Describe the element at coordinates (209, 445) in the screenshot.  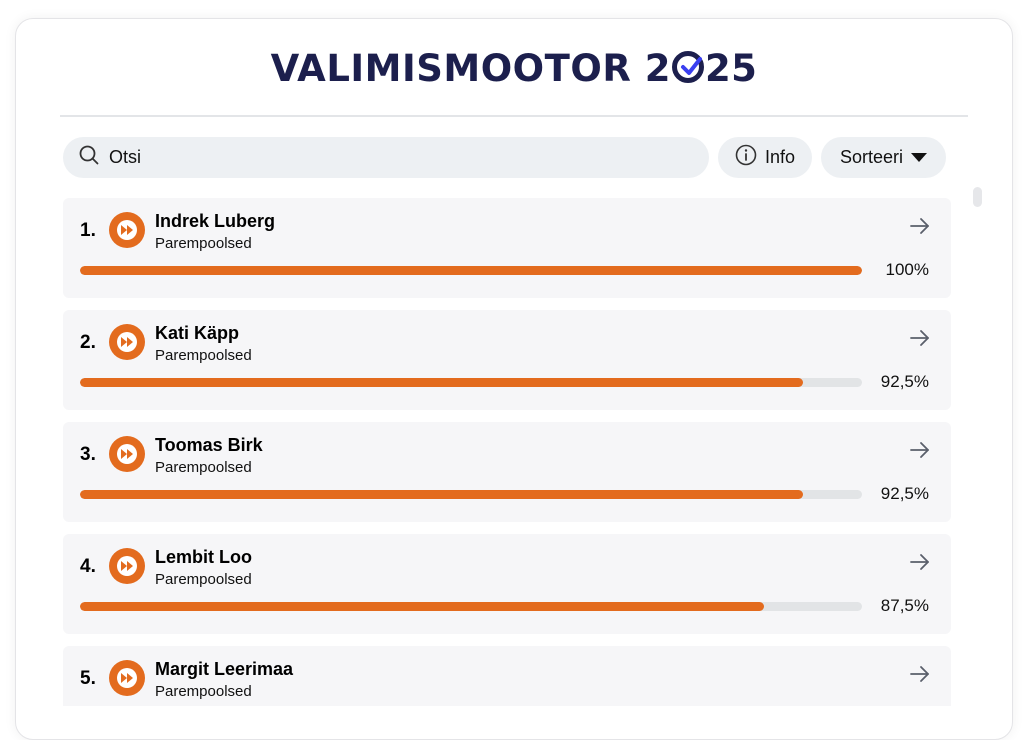
I see `candidate-name: Toomas Birk` at that location.